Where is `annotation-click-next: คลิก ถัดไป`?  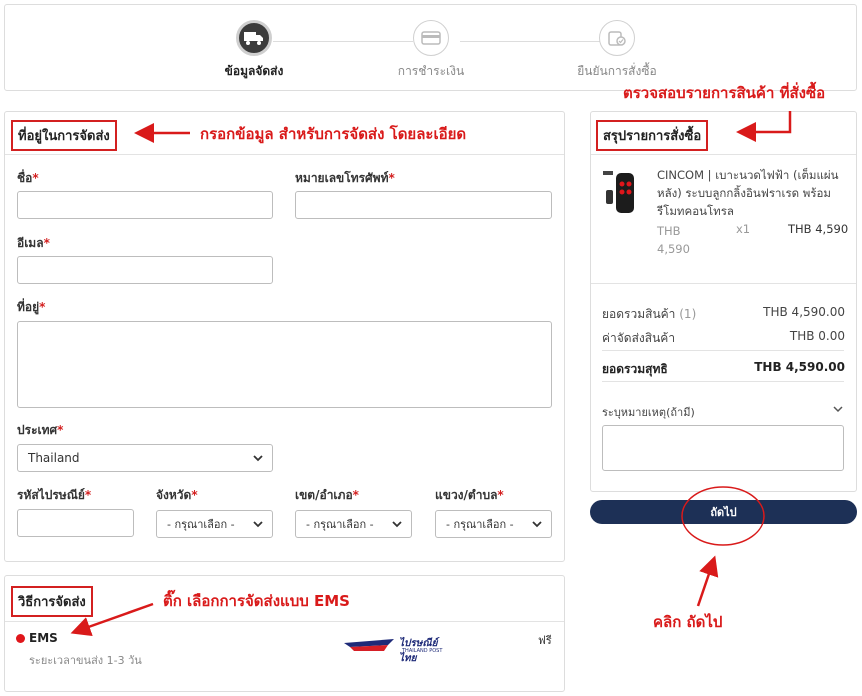 annotation-click-next: คลิก ถัดไป is located at coordinates (688, 622).